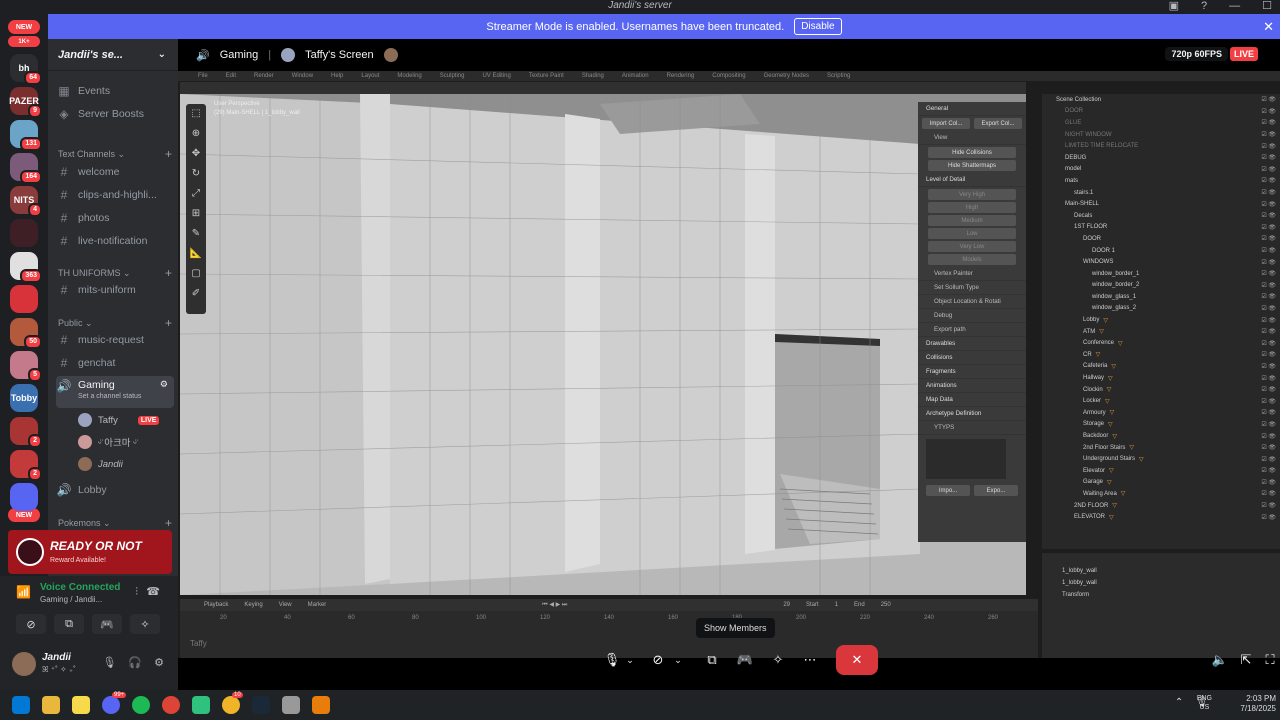 The image size is (1280, 720). Describe the element at coordinates (26, 465) in the screenshot. I see `server-icon: 2` at that location.